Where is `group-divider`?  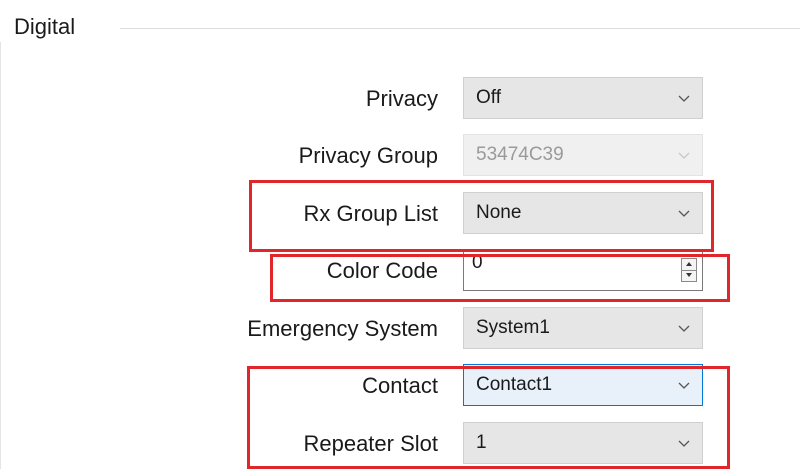
group-divider is located at coordinates (460, 28).